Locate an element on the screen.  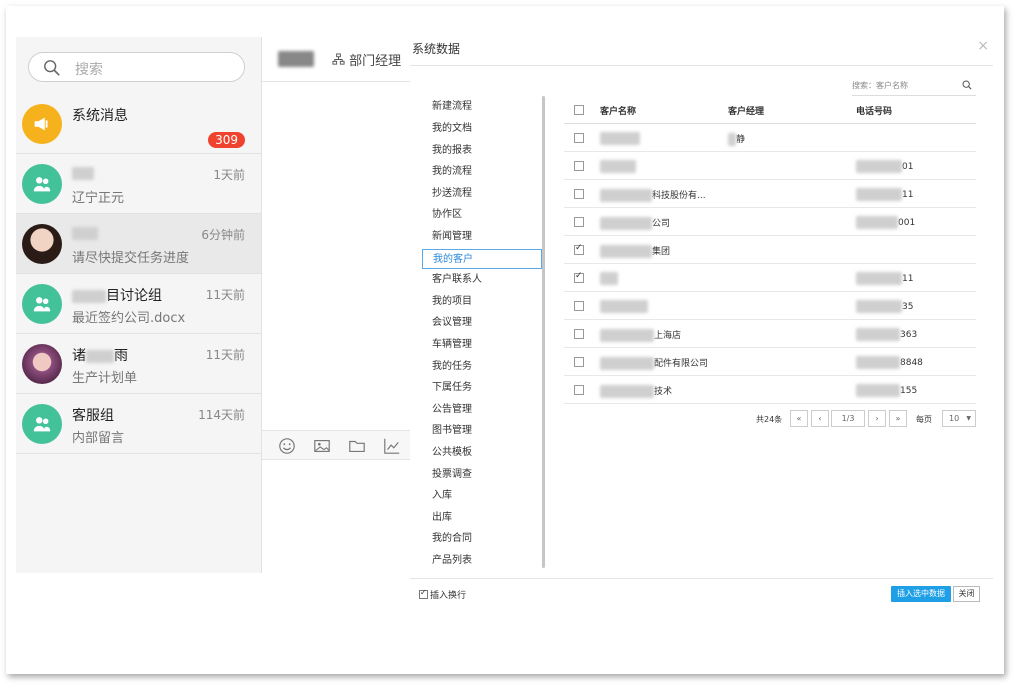
customer-search: 搜索：客户名称 is located at coordinates (914, 86).